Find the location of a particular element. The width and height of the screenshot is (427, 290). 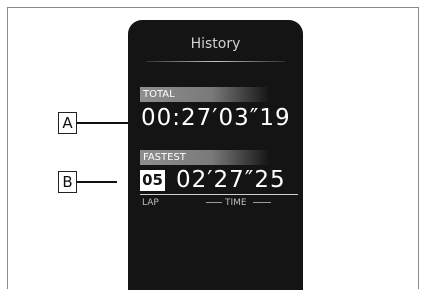

total-label: TOTAL is located at coordinates (205, 94).